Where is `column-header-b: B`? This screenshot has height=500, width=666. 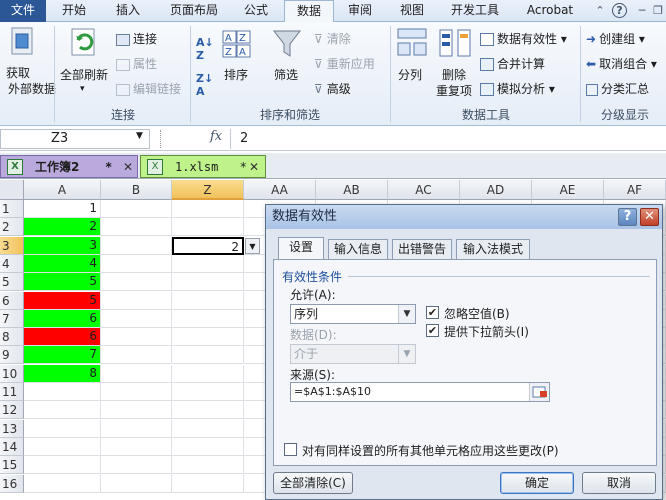 column-header-b: B is located at coordinates (136, 190).